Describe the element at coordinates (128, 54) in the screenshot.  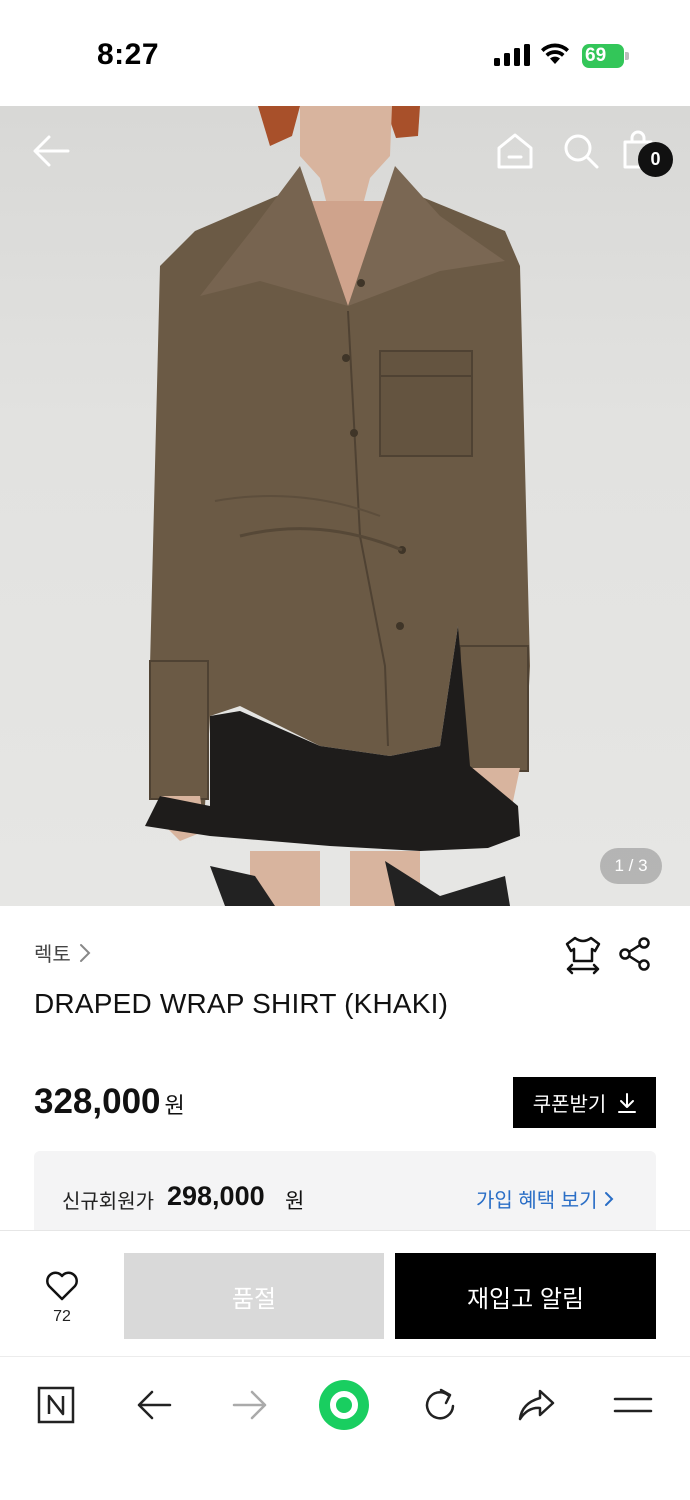
I see `status-time: 8:27` at that location.